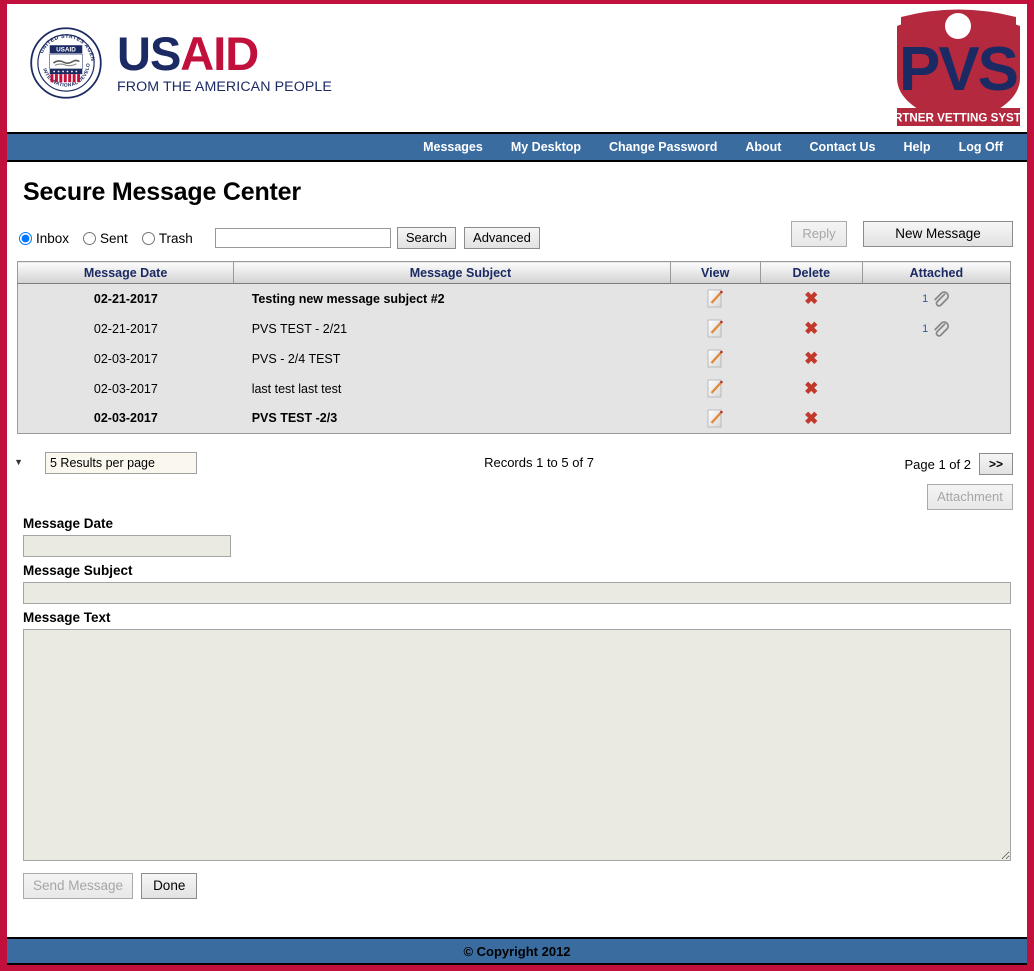 The image size is (1034, 971). What do you see at coordinates (125, 388) in the screenshot?
I see `cell-message-date: 02-03-2017` at bounding box center [125, 388].